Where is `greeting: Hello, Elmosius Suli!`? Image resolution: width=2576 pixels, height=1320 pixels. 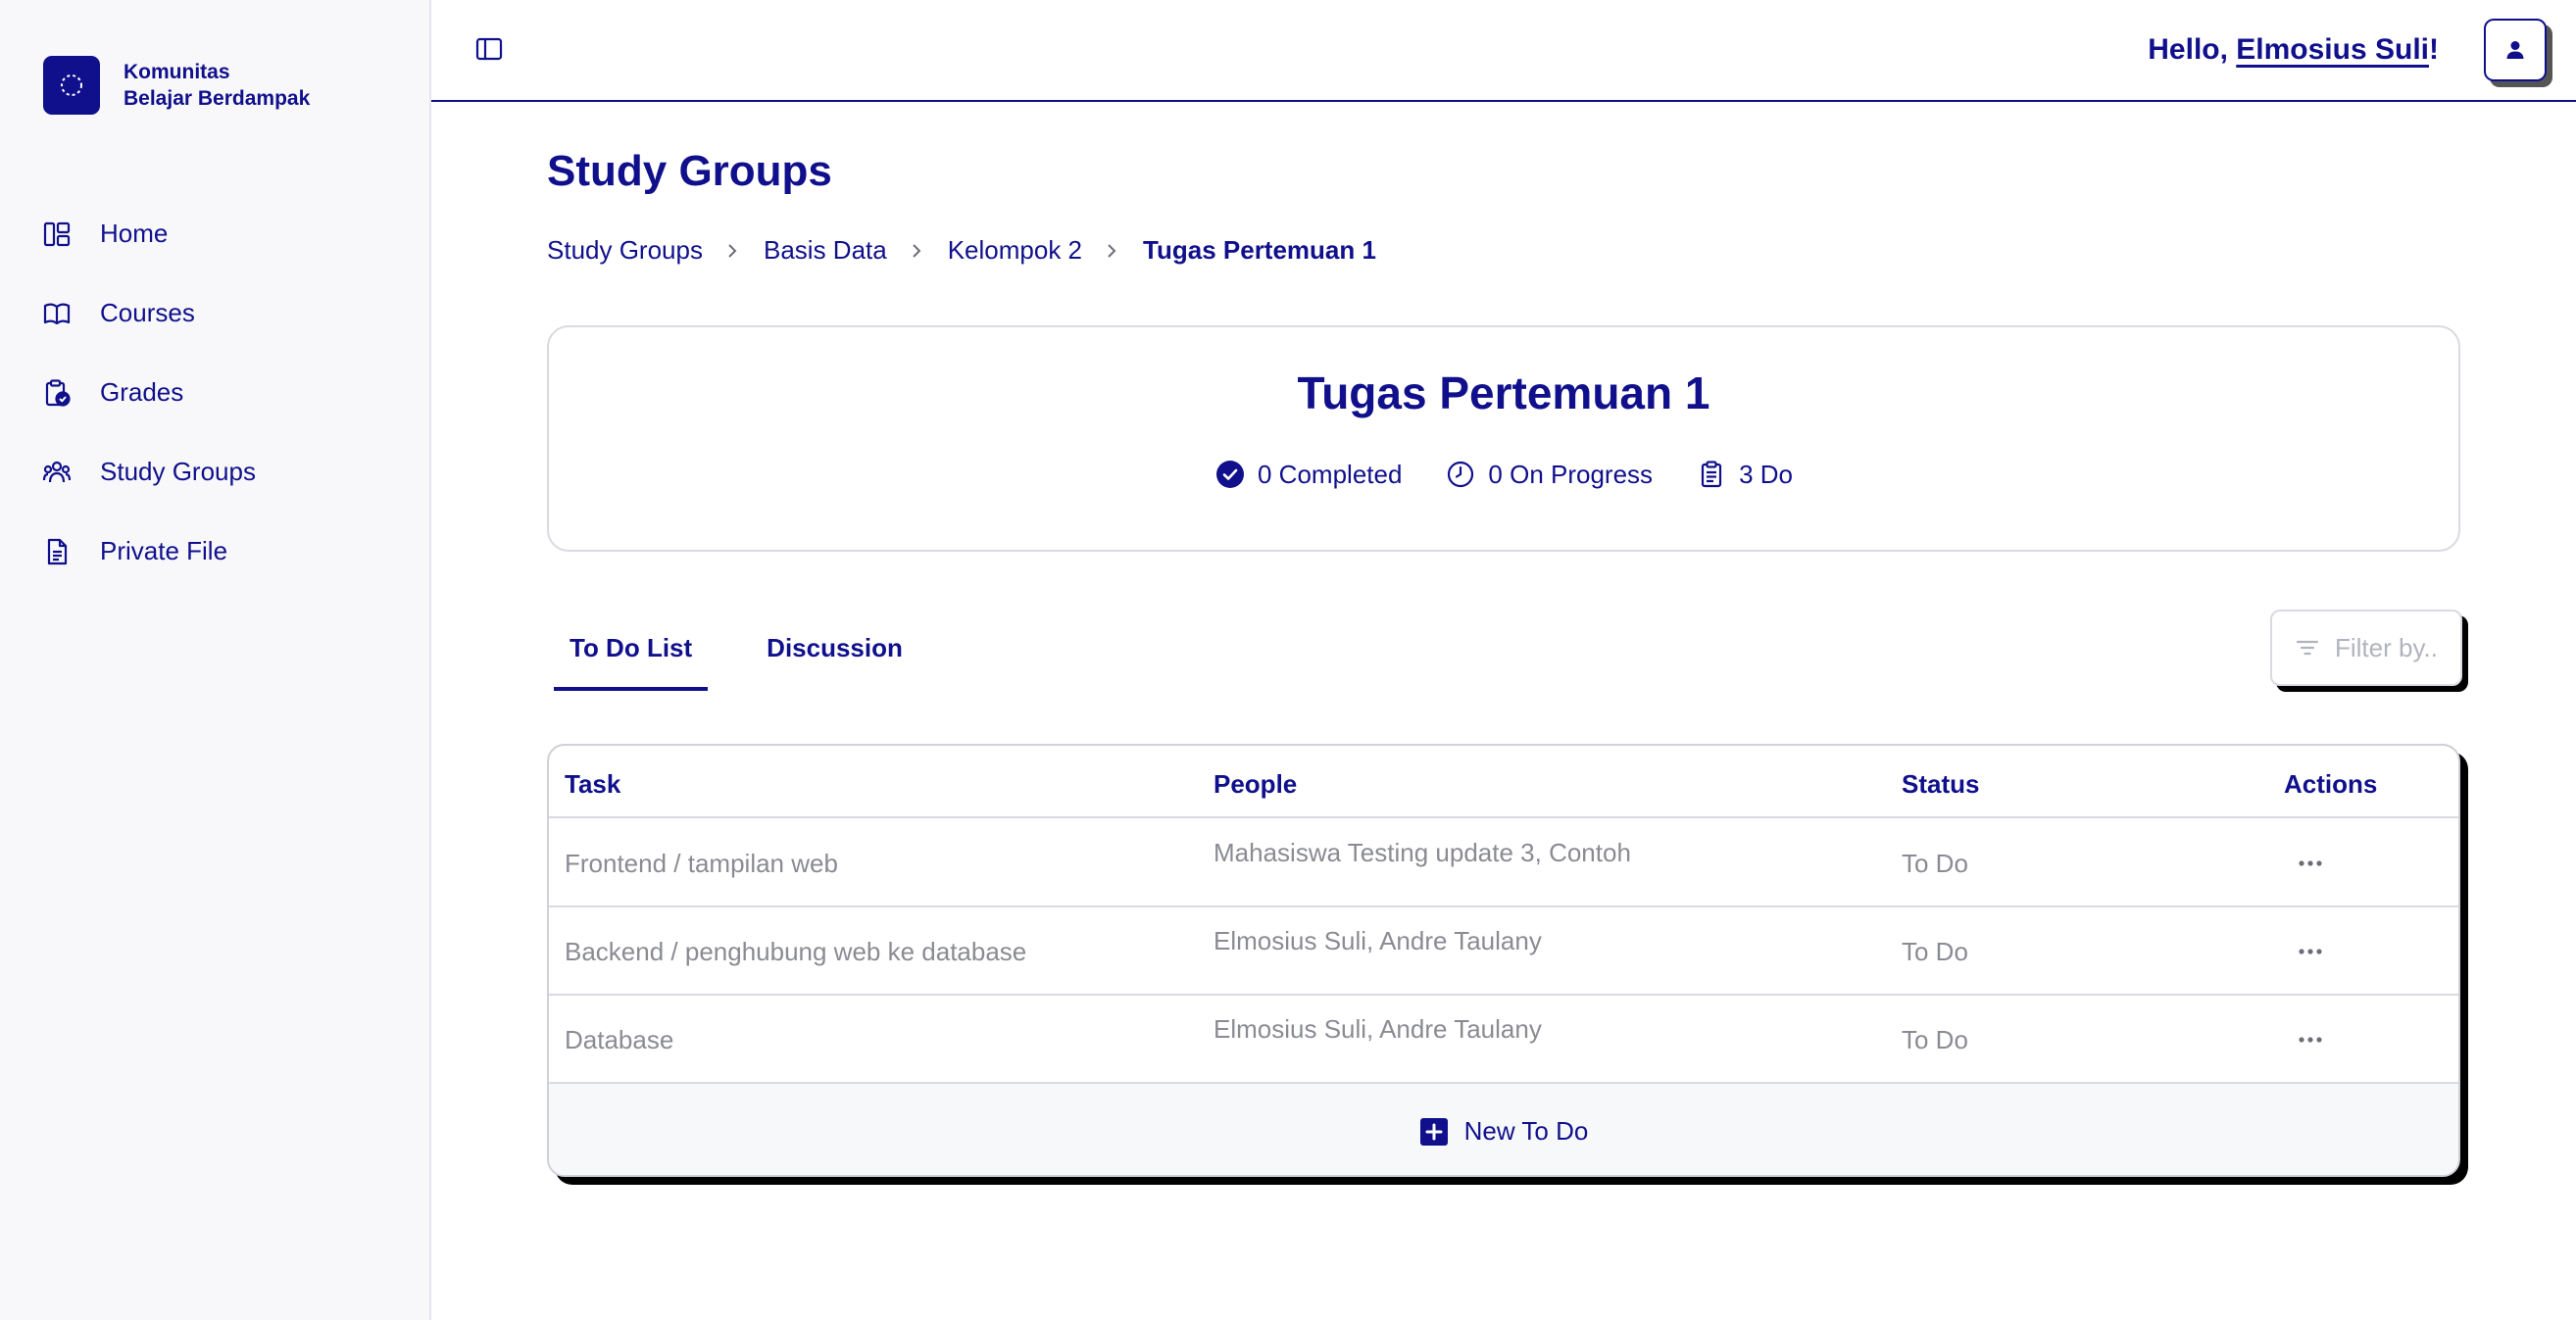 greeting: Hello, Elmosius Suli! is located at coordinates (2293, 50).